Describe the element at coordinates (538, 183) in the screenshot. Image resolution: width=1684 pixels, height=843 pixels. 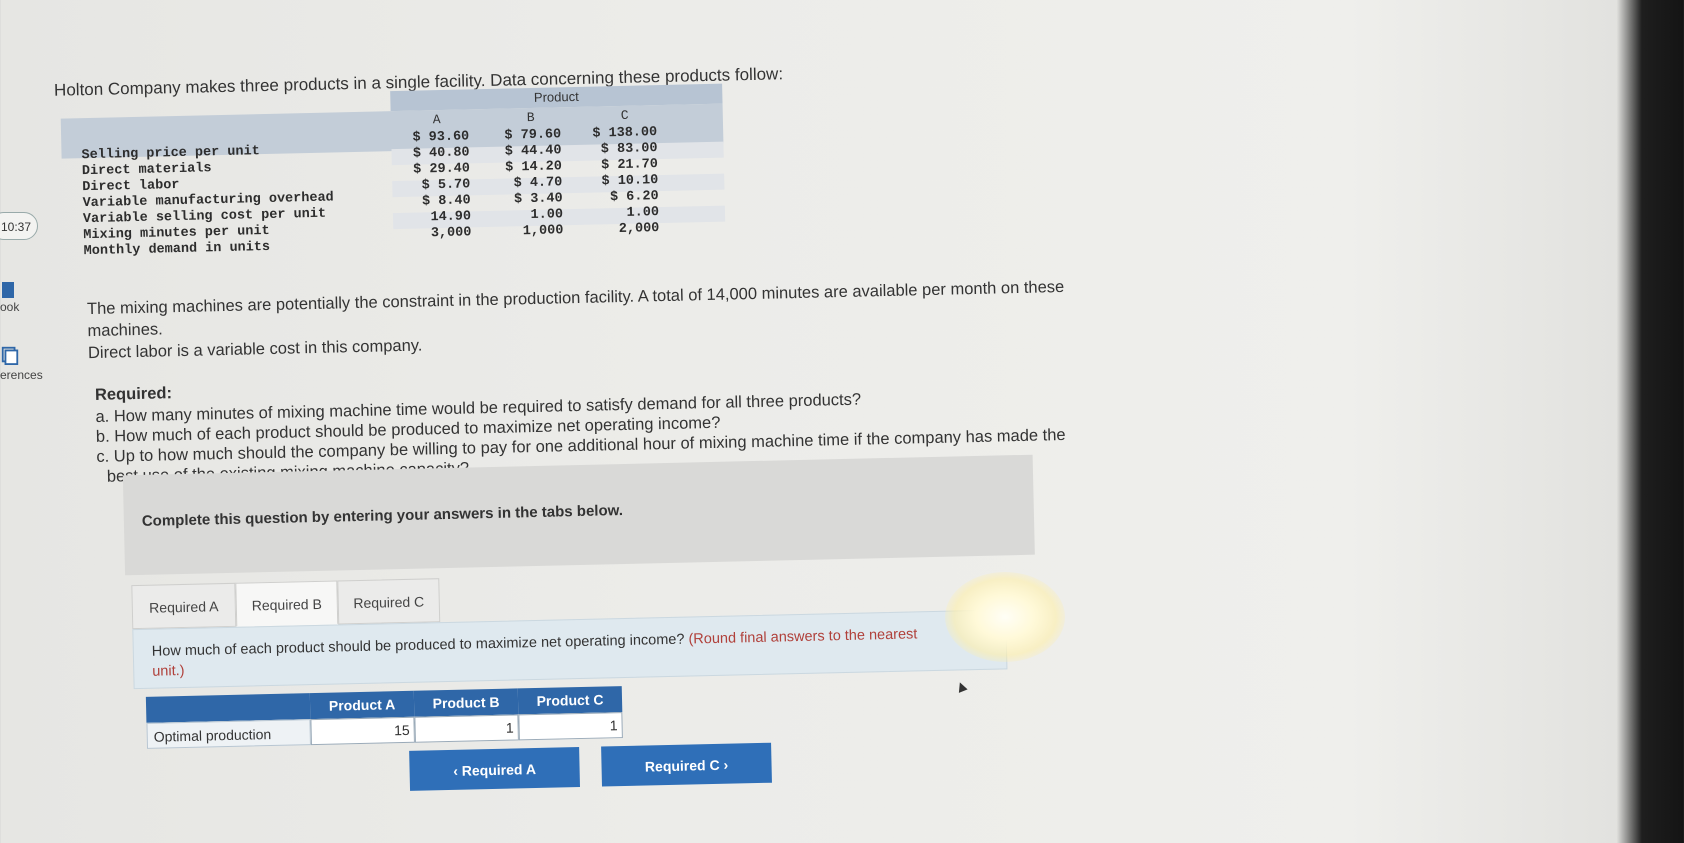
I see `cell-variable-mfg-overhead-b: $ 4.70` at that location.